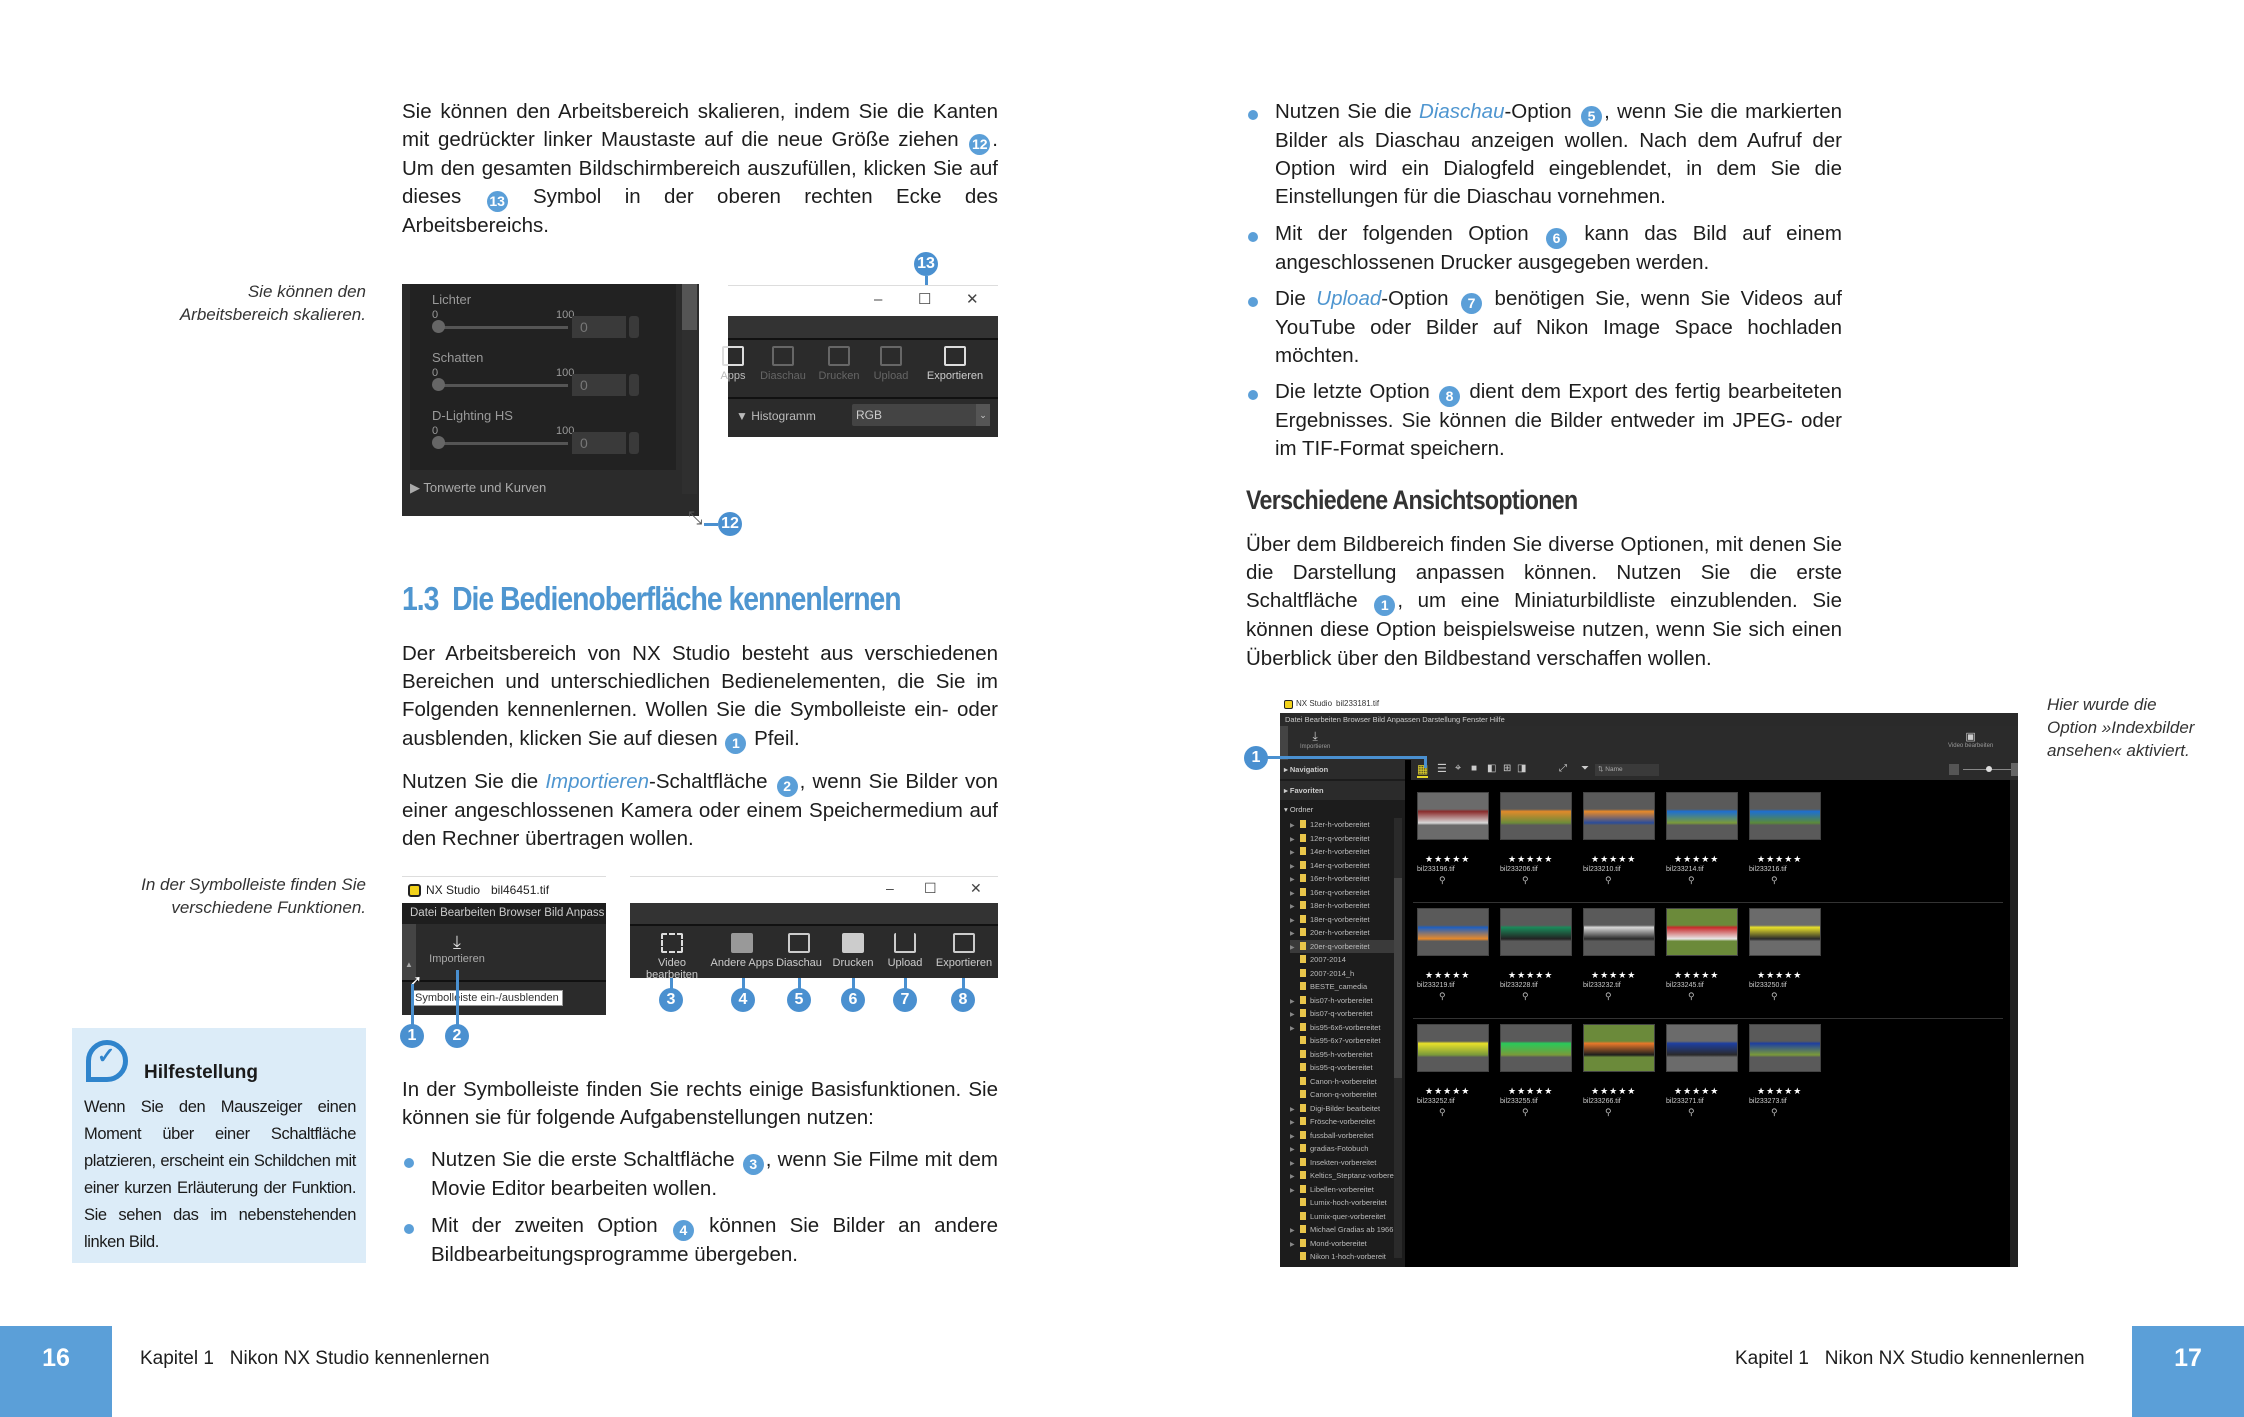 Image resolution: width=2244 pixels, height=1417 pixels. Describe the element at coordinates (689, 389) in the screenshot. I see `panel-scrollbar` at that location.